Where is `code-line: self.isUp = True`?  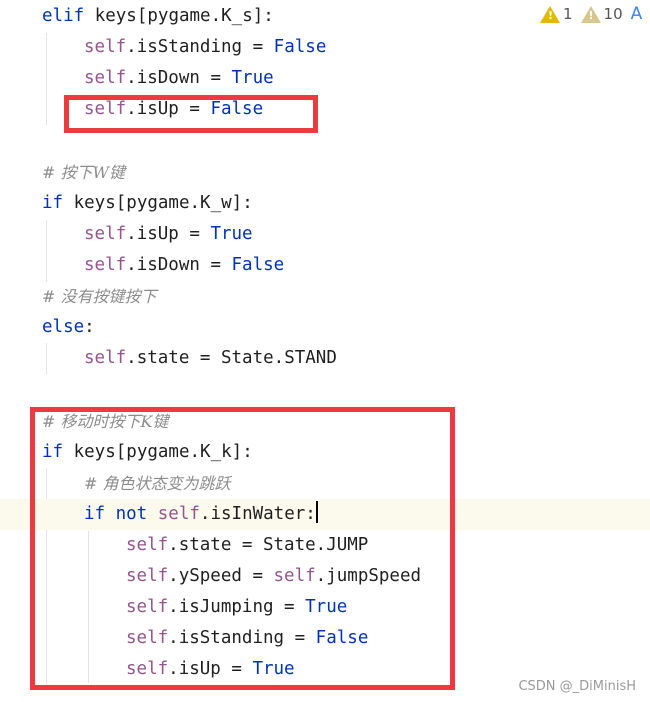
code-line: self.isUp = True is located at coordinates (325, 234).